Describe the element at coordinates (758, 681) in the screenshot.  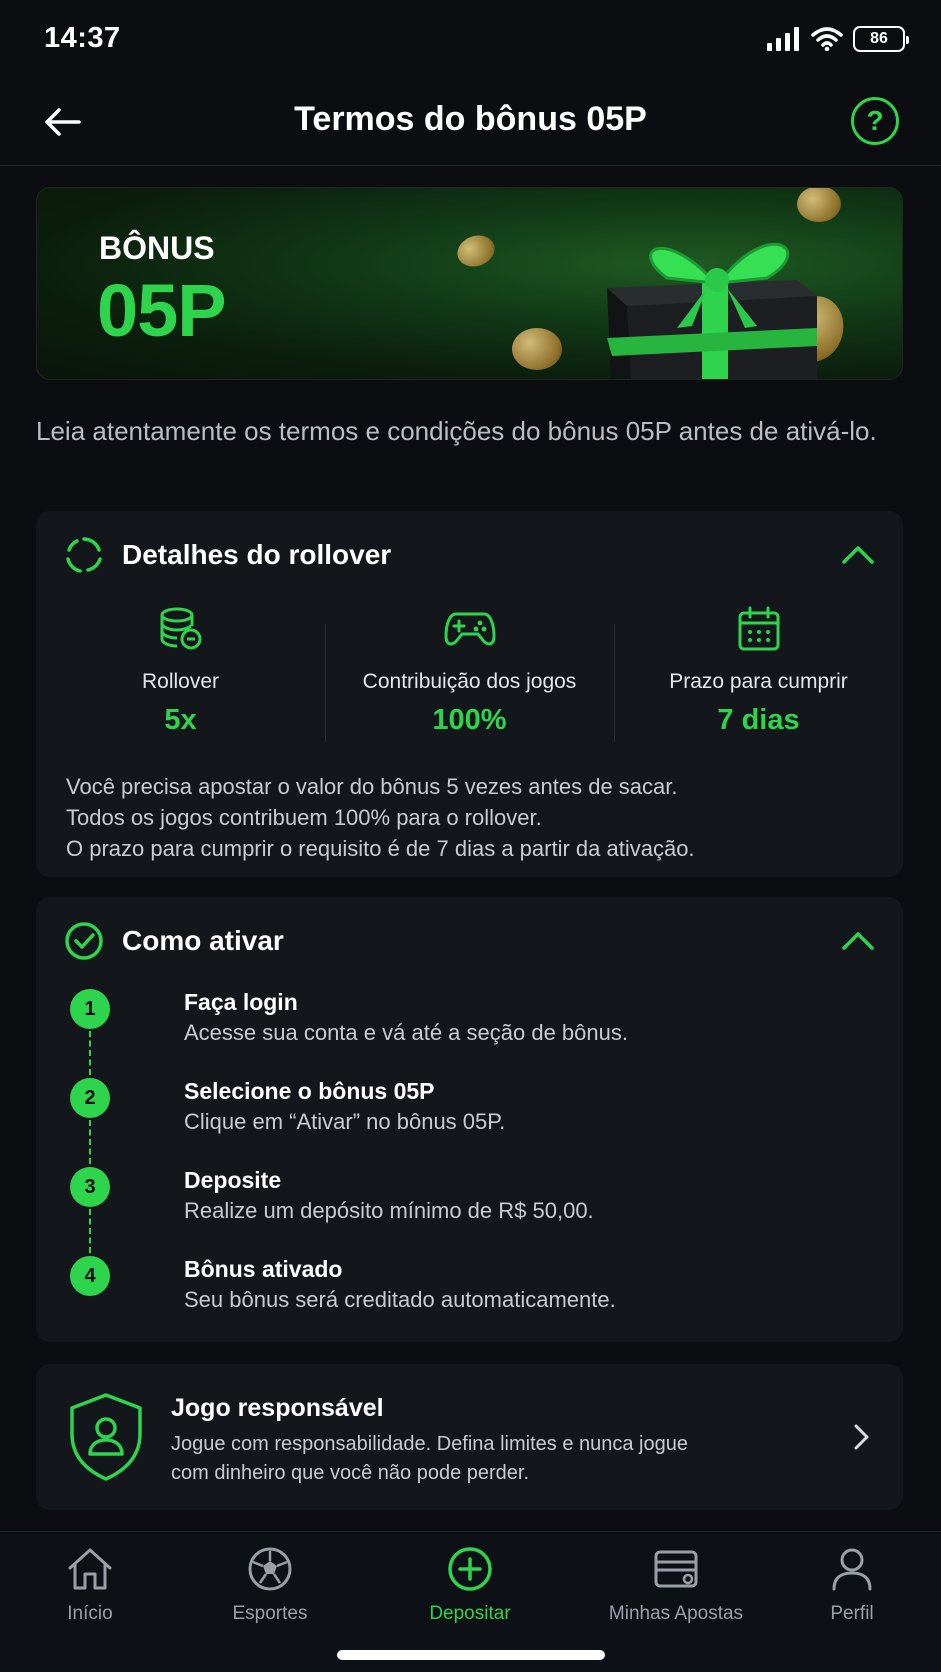
I see `stat-label: Prazo para cumprir` at that location.